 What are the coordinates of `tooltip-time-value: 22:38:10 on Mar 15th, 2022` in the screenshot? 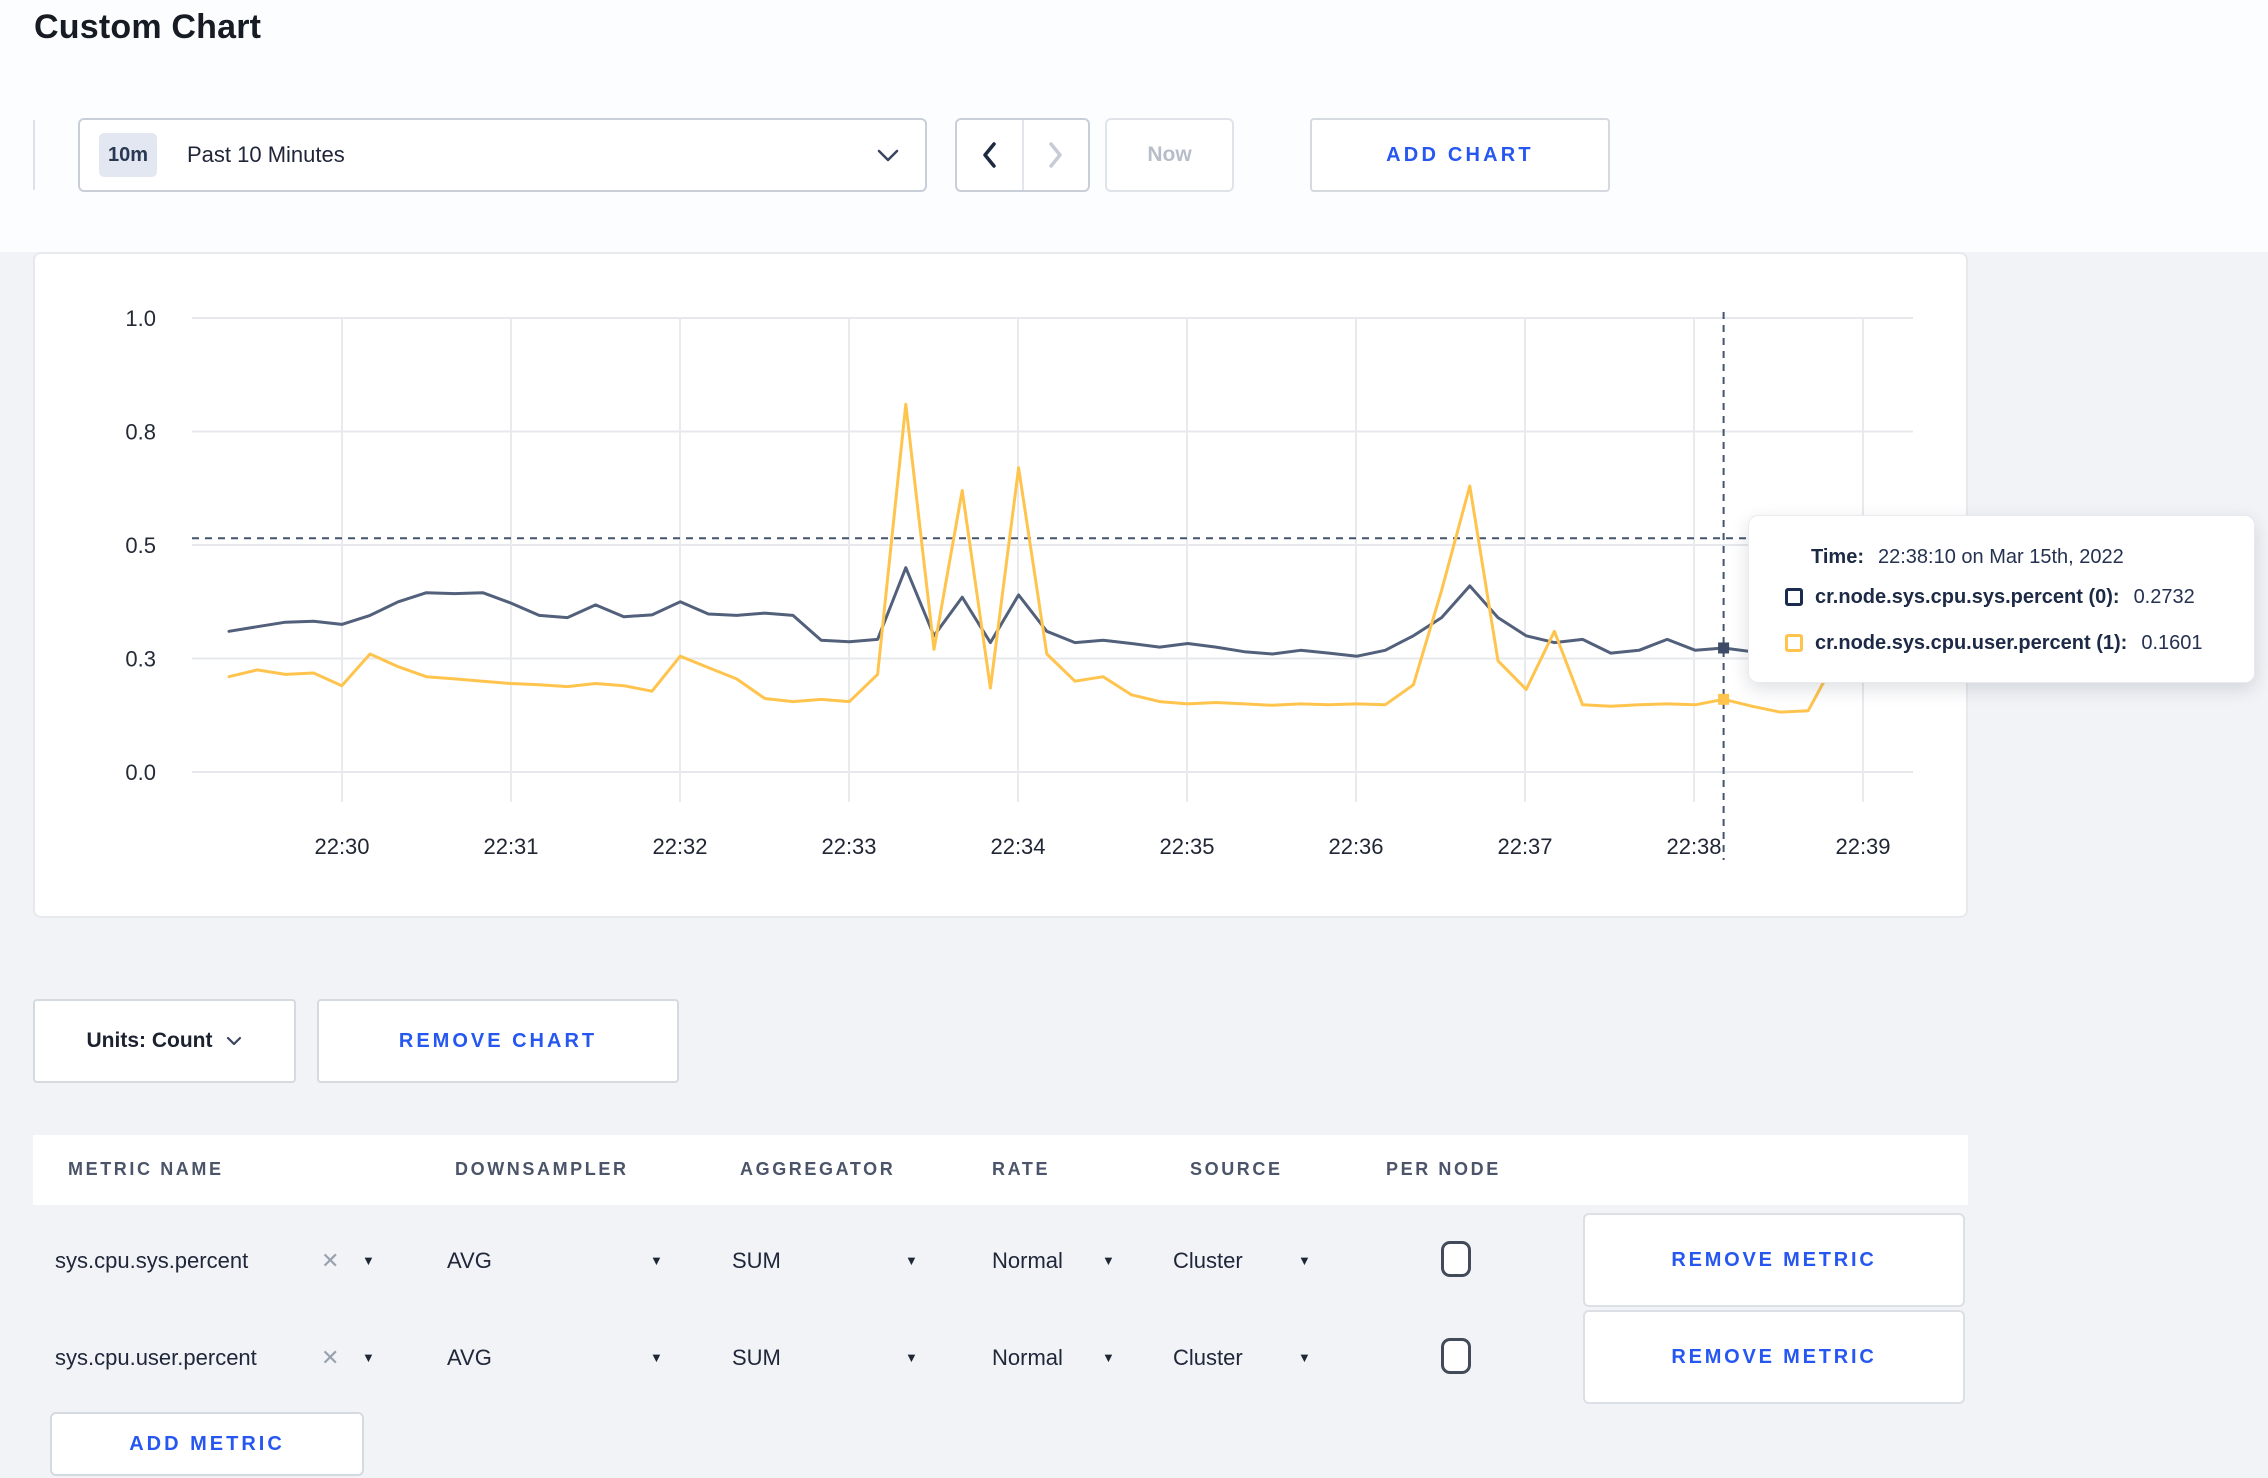 It's located at (2000, 556).